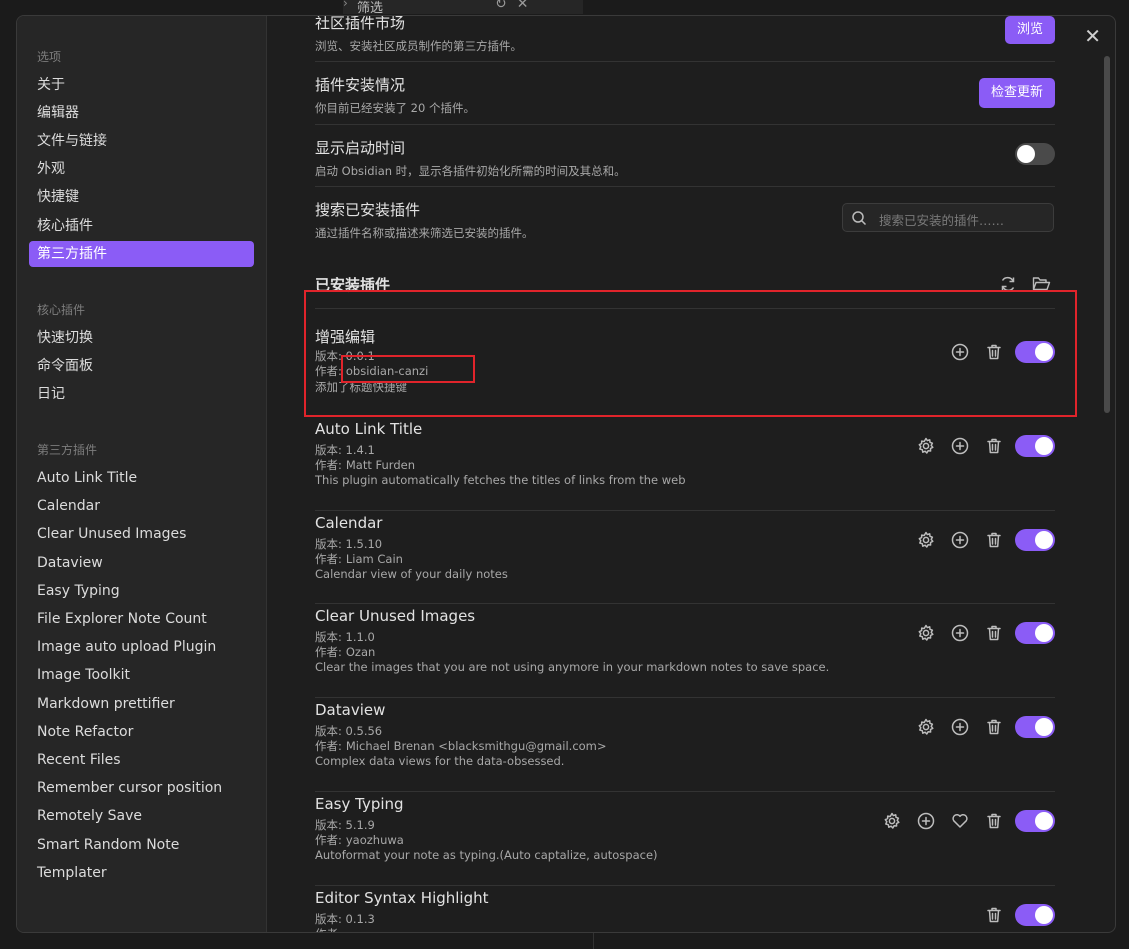  Describe the element at coordinates (345, 825) in the screenshot. I see `plugin-version: 版本: 5.1.9` at that location.